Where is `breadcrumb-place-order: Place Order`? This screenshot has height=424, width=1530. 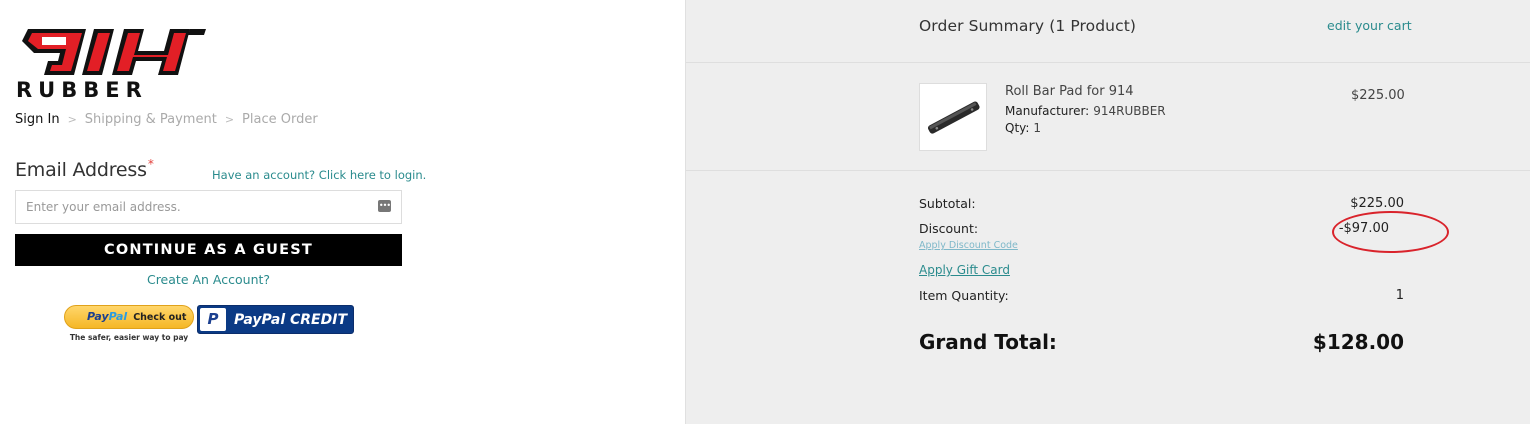
breadcrumb-place-order: Place Order is located at coordinates (280, 119).